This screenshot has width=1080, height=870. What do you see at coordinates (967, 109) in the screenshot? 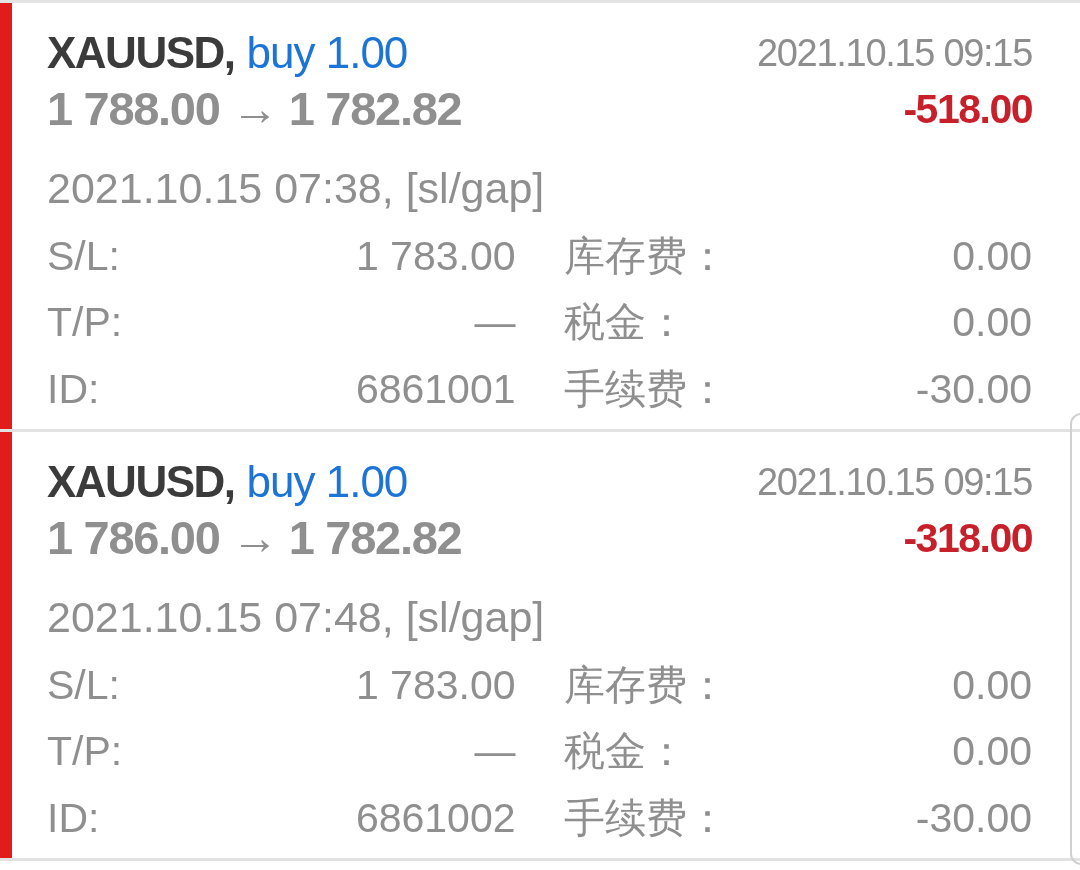
I see `profit-value: -518.00` at bounding box center [967, 109].